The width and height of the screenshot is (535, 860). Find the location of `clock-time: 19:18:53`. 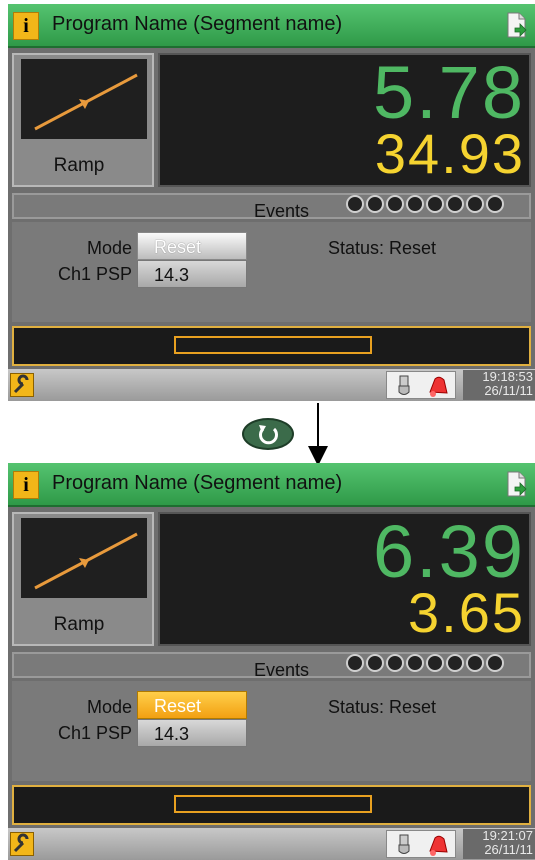

clock-time: 19:18:53 is located at coordinates (507, 376).